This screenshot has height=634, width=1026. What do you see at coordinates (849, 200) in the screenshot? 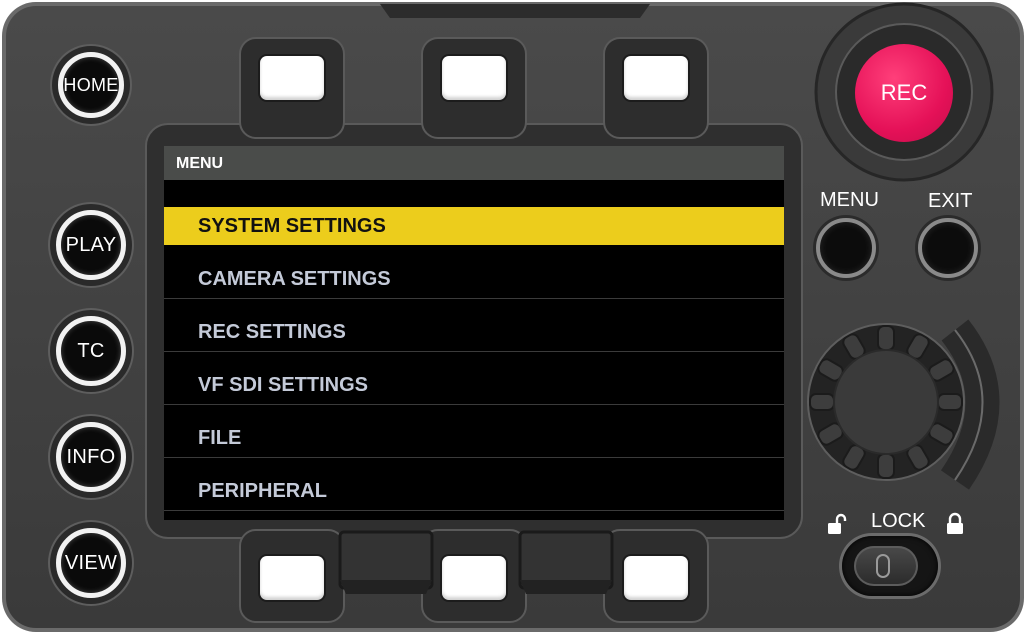
I see `menu-button-label: MENU` at bounding box center [849, 200].